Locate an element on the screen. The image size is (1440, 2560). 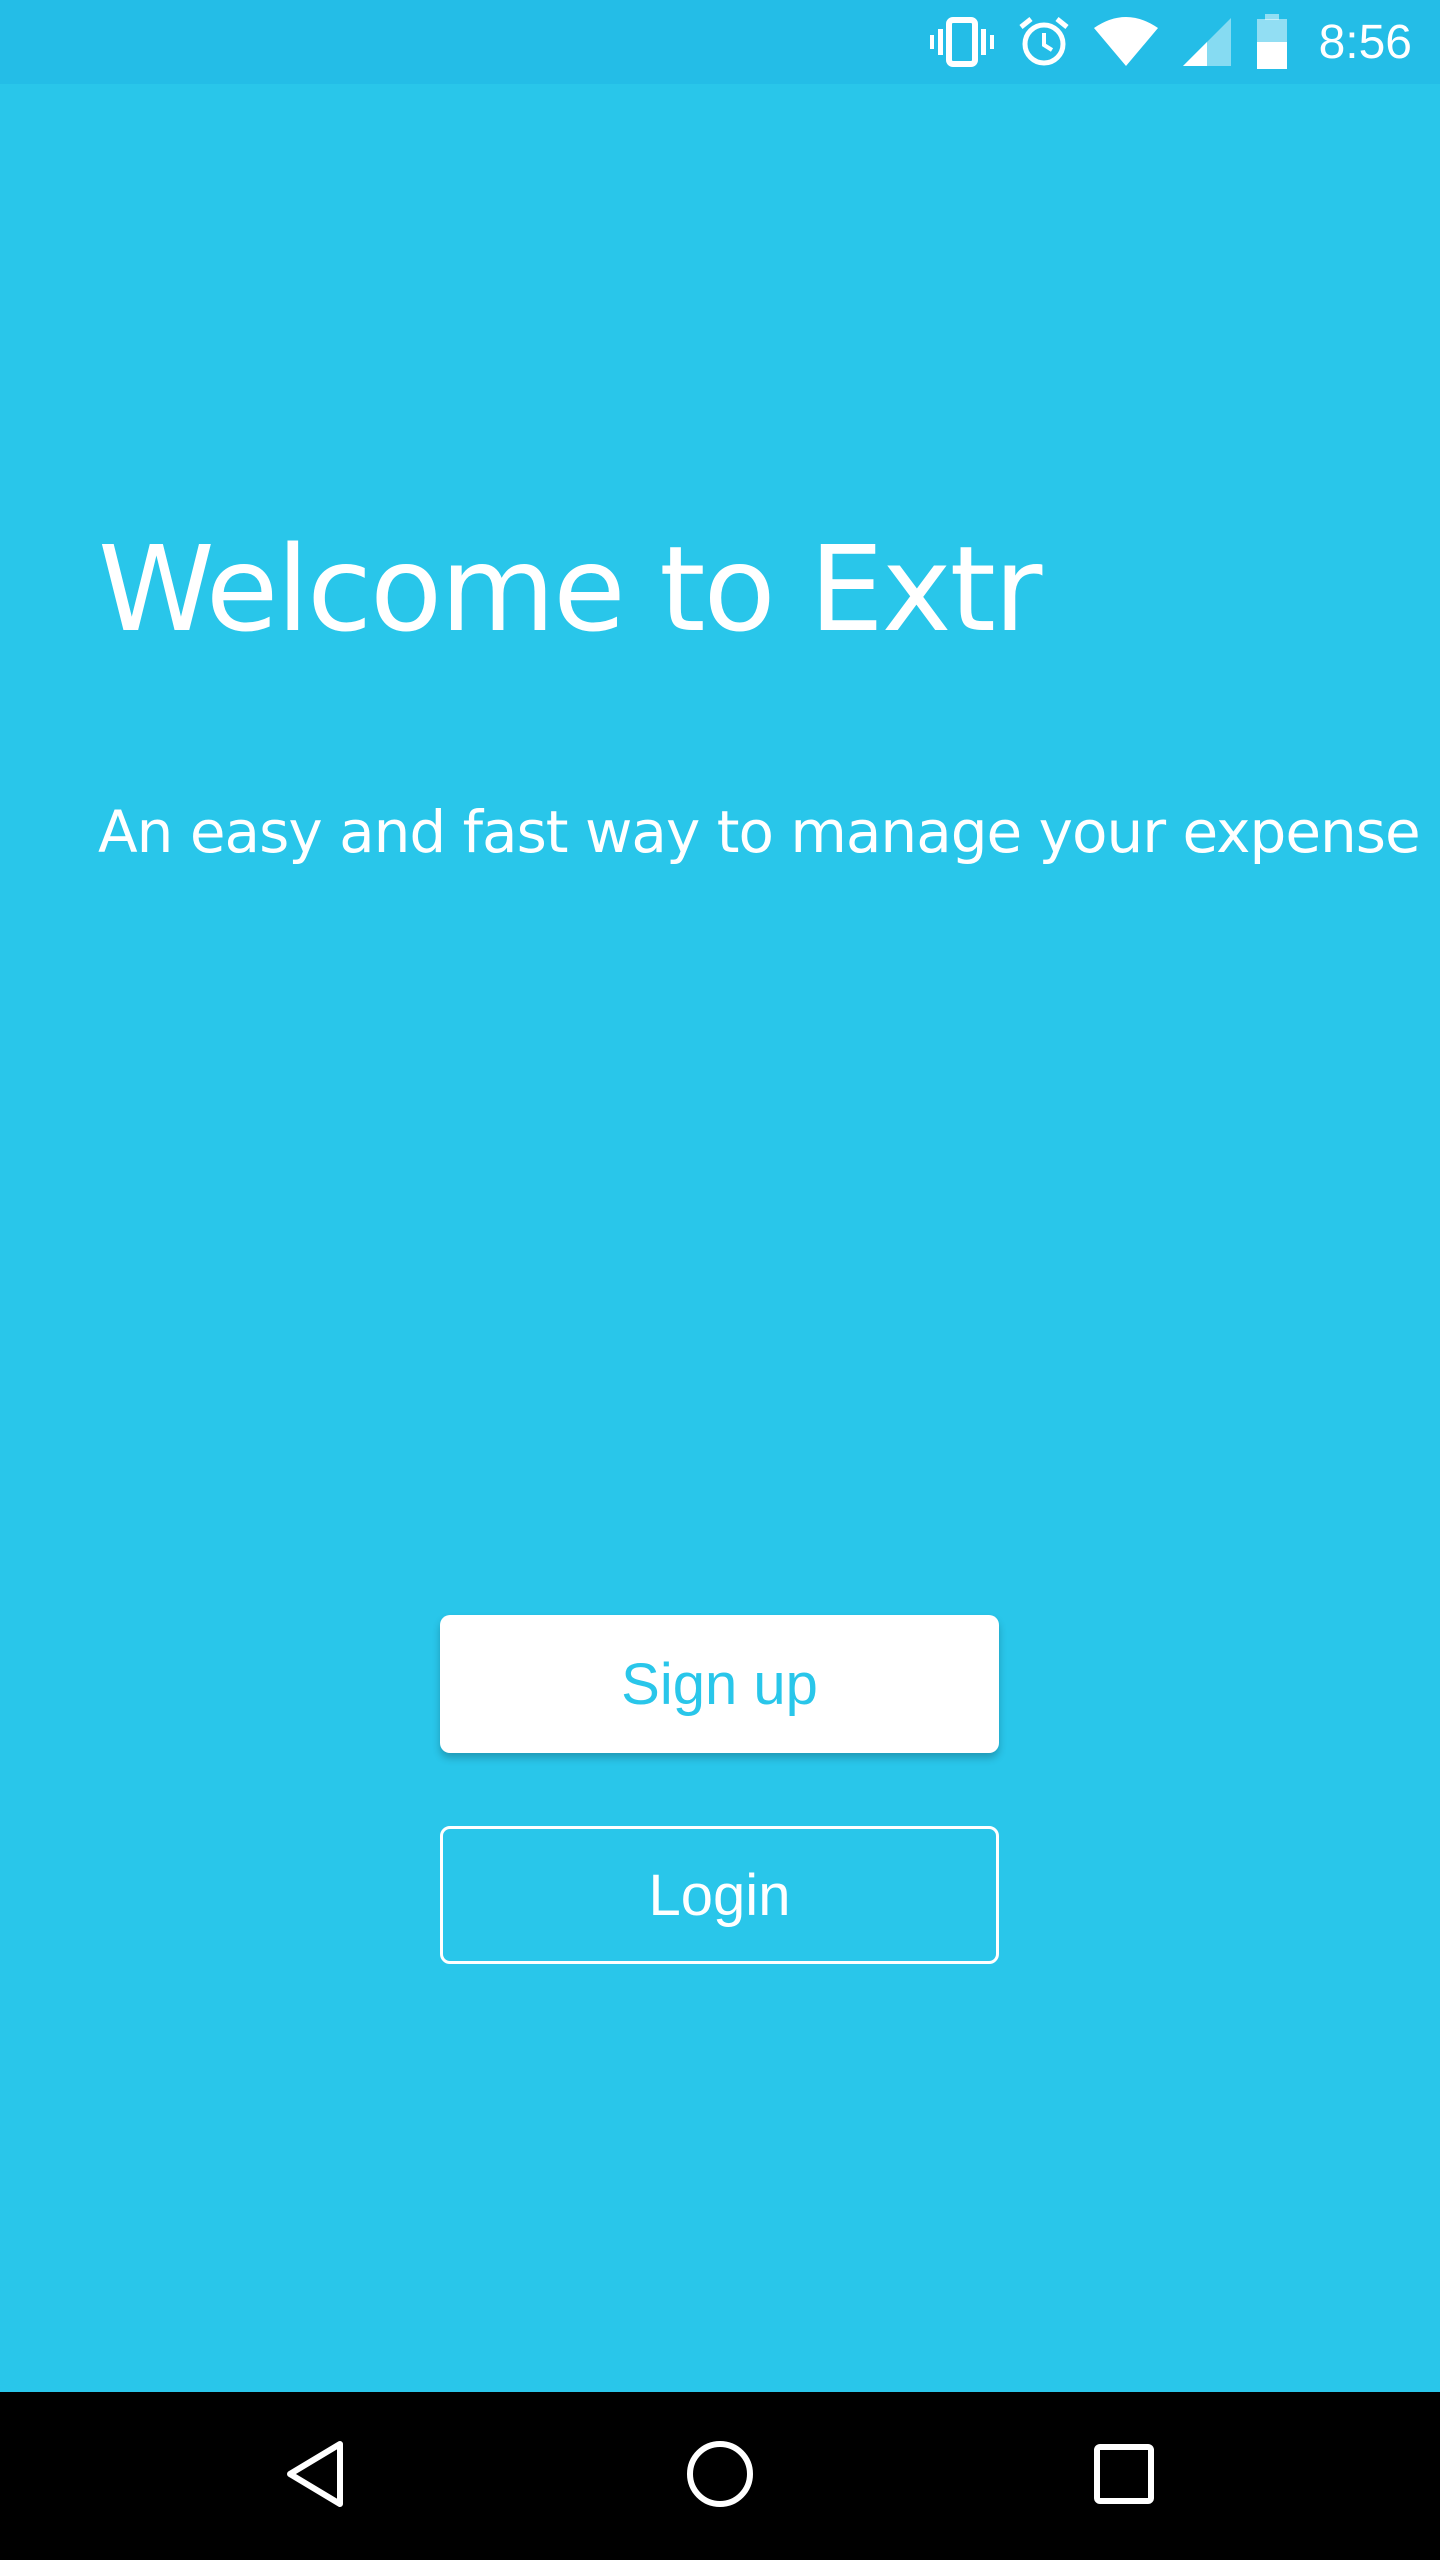
navigation-bar is located at coordinates (720, 2476).